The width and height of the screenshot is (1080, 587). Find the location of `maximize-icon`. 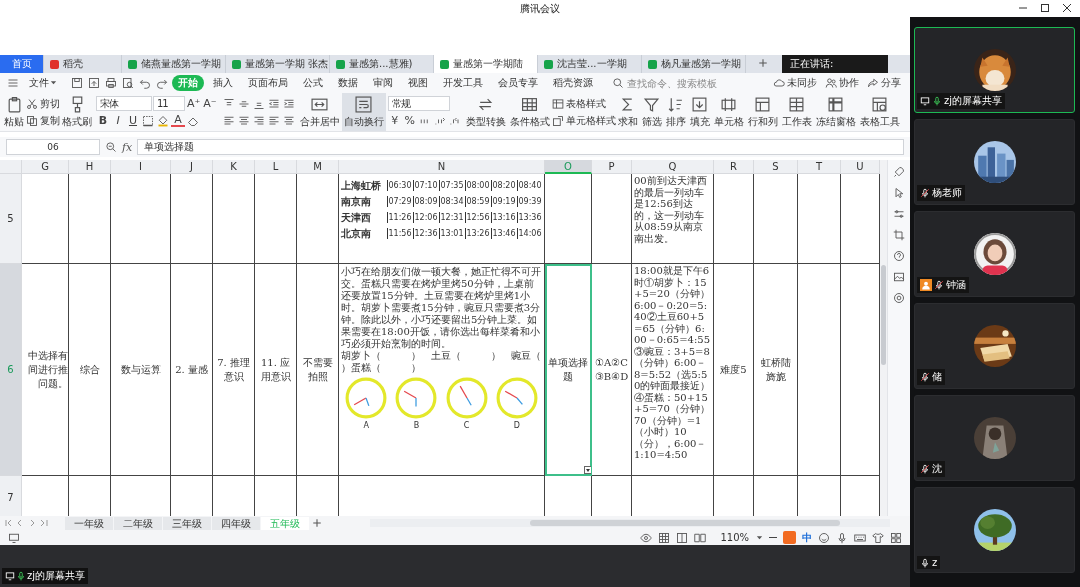

maximize-icon is located at coordinates (1045, 8).